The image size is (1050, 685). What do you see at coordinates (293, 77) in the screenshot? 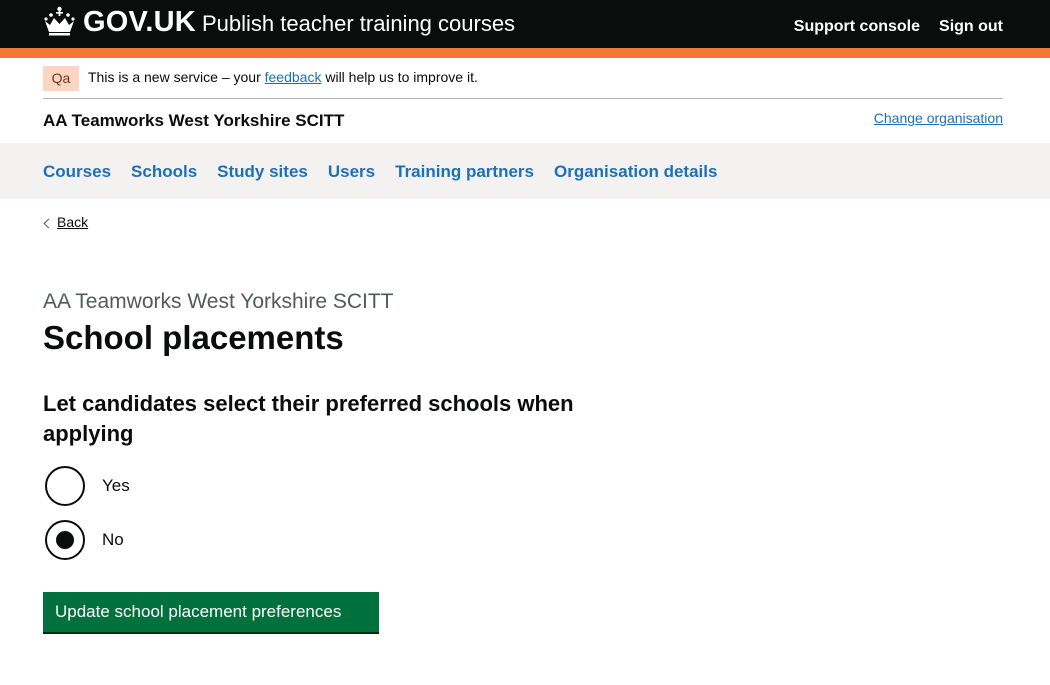
I see `feedback-link: feedback` at bounding box center [293, 77].